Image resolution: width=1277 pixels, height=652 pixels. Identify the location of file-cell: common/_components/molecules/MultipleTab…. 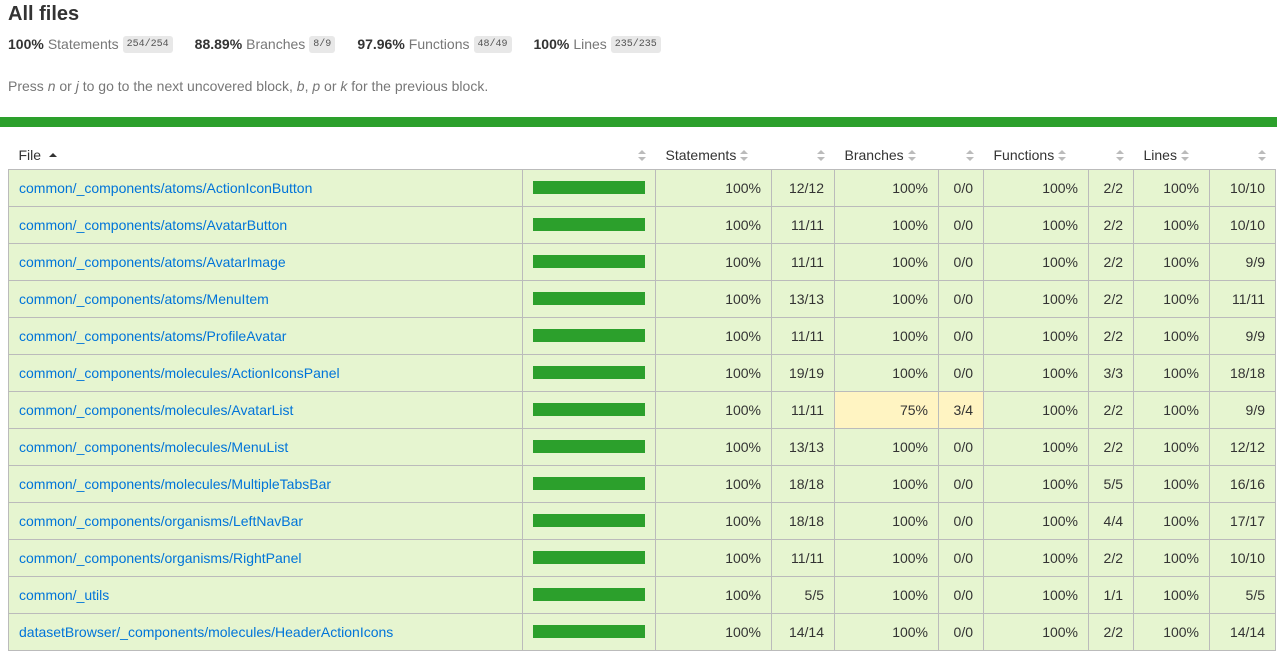
(265, 483).